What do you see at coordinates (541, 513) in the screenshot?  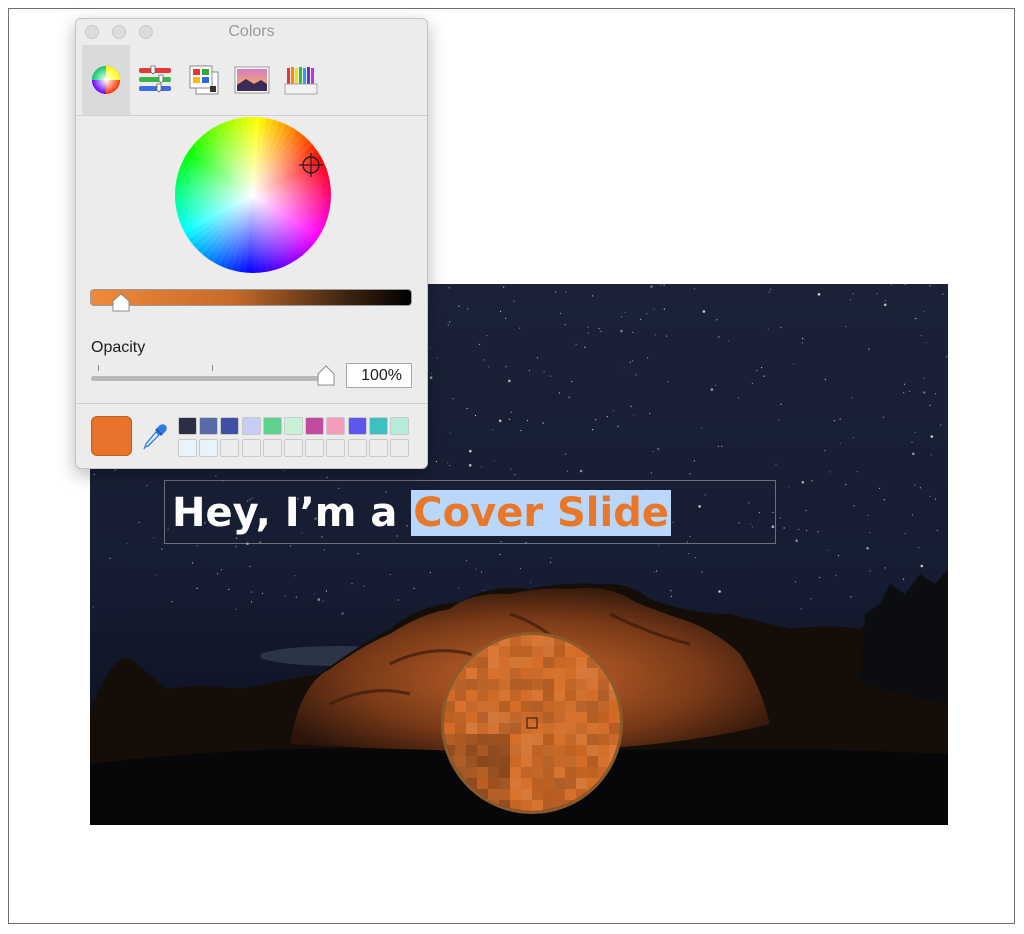 I see `title-selected-text: Cover Slide` at bounding box center [541, 513].